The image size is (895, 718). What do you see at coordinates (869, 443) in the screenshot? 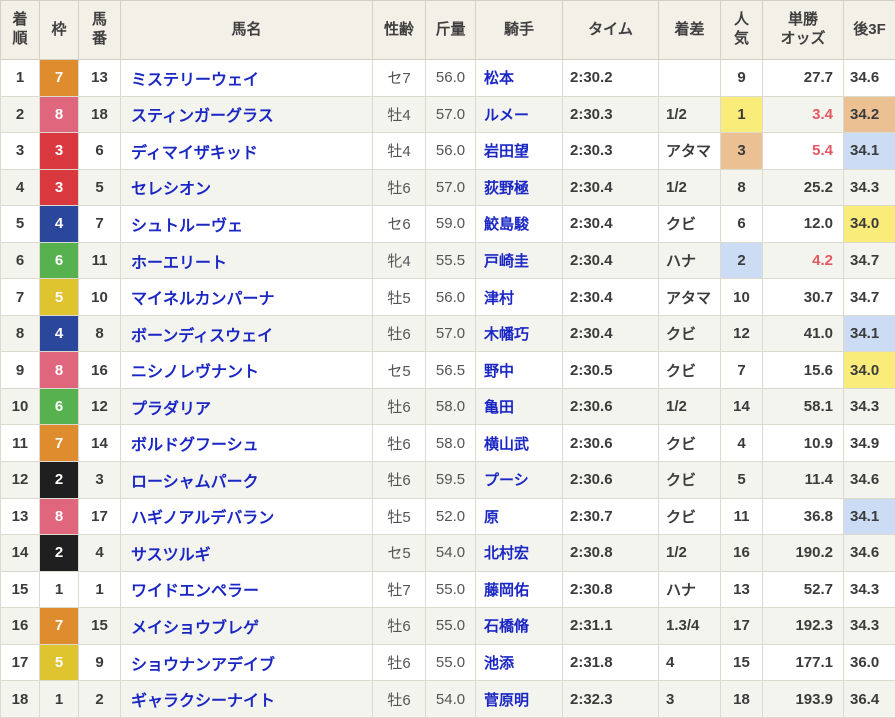
I see `last3f-cell: 34.9` at bounding box center [869, 443].